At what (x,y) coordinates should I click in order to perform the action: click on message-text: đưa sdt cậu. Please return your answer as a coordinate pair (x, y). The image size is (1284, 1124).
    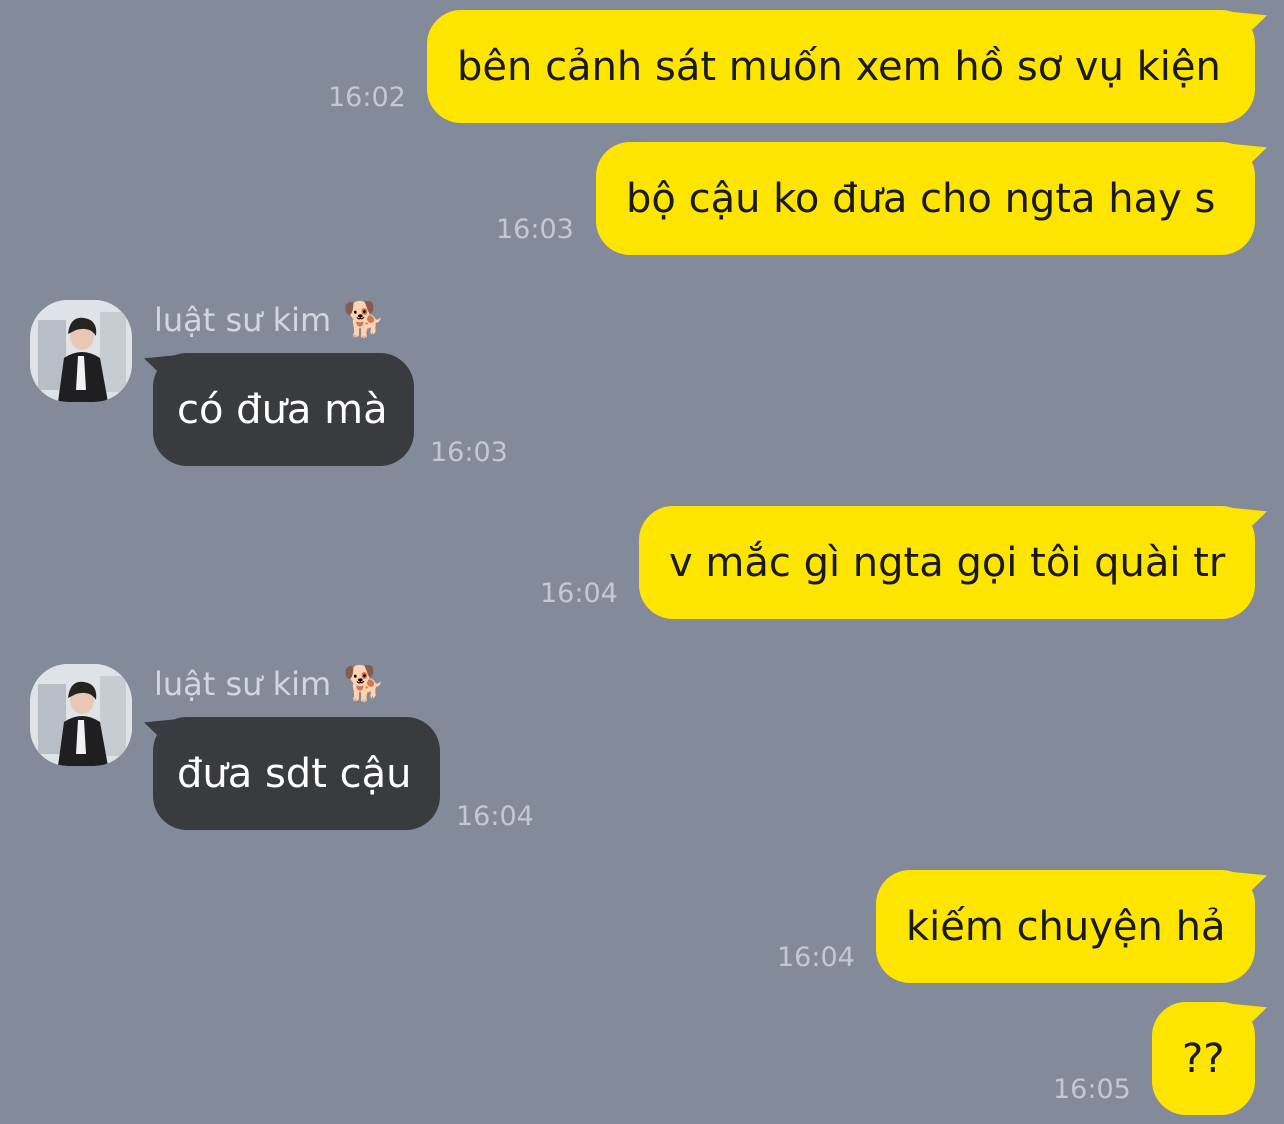
    Looking at the image, I should click on (294, 773).